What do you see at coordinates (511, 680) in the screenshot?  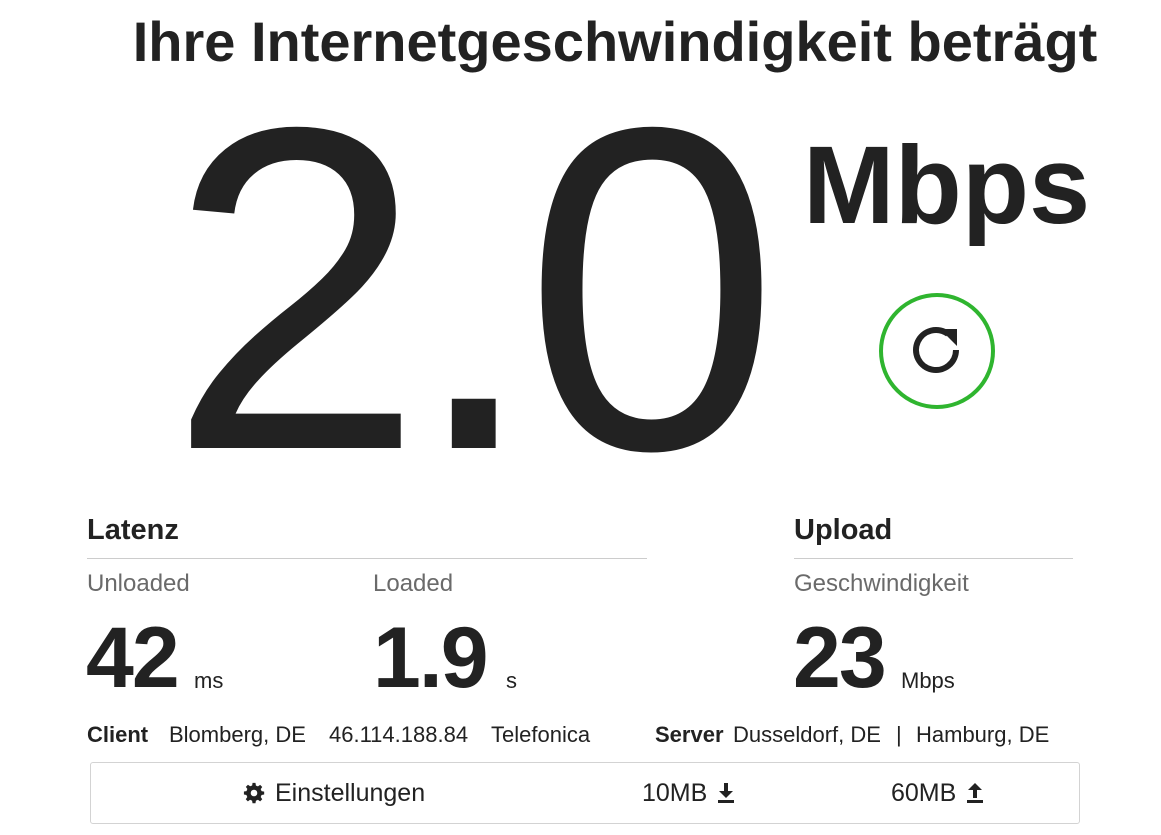 I see `loaded-latency-unit: s` at bounding box center [511, 680].